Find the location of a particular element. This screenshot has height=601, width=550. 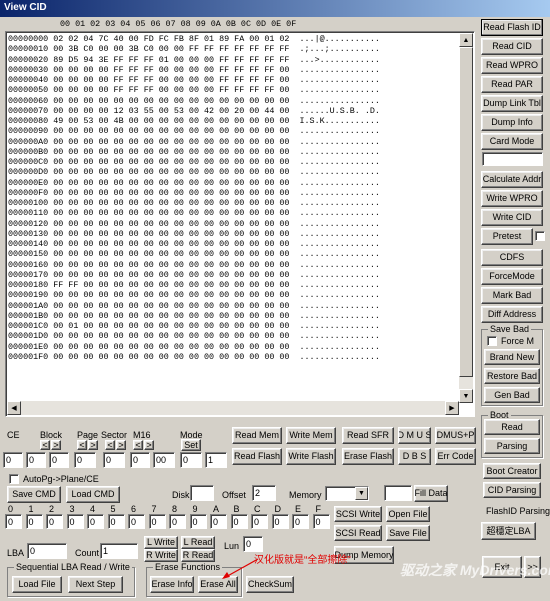

cid-parsing-button: CID Parsing is located at coordinates (512, 490).